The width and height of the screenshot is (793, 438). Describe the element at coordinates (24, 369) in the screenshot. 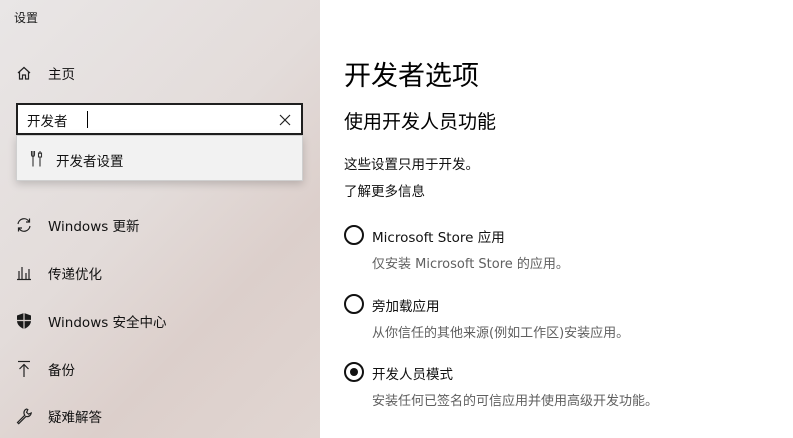

I see `upload-arrow-icon` at that location.